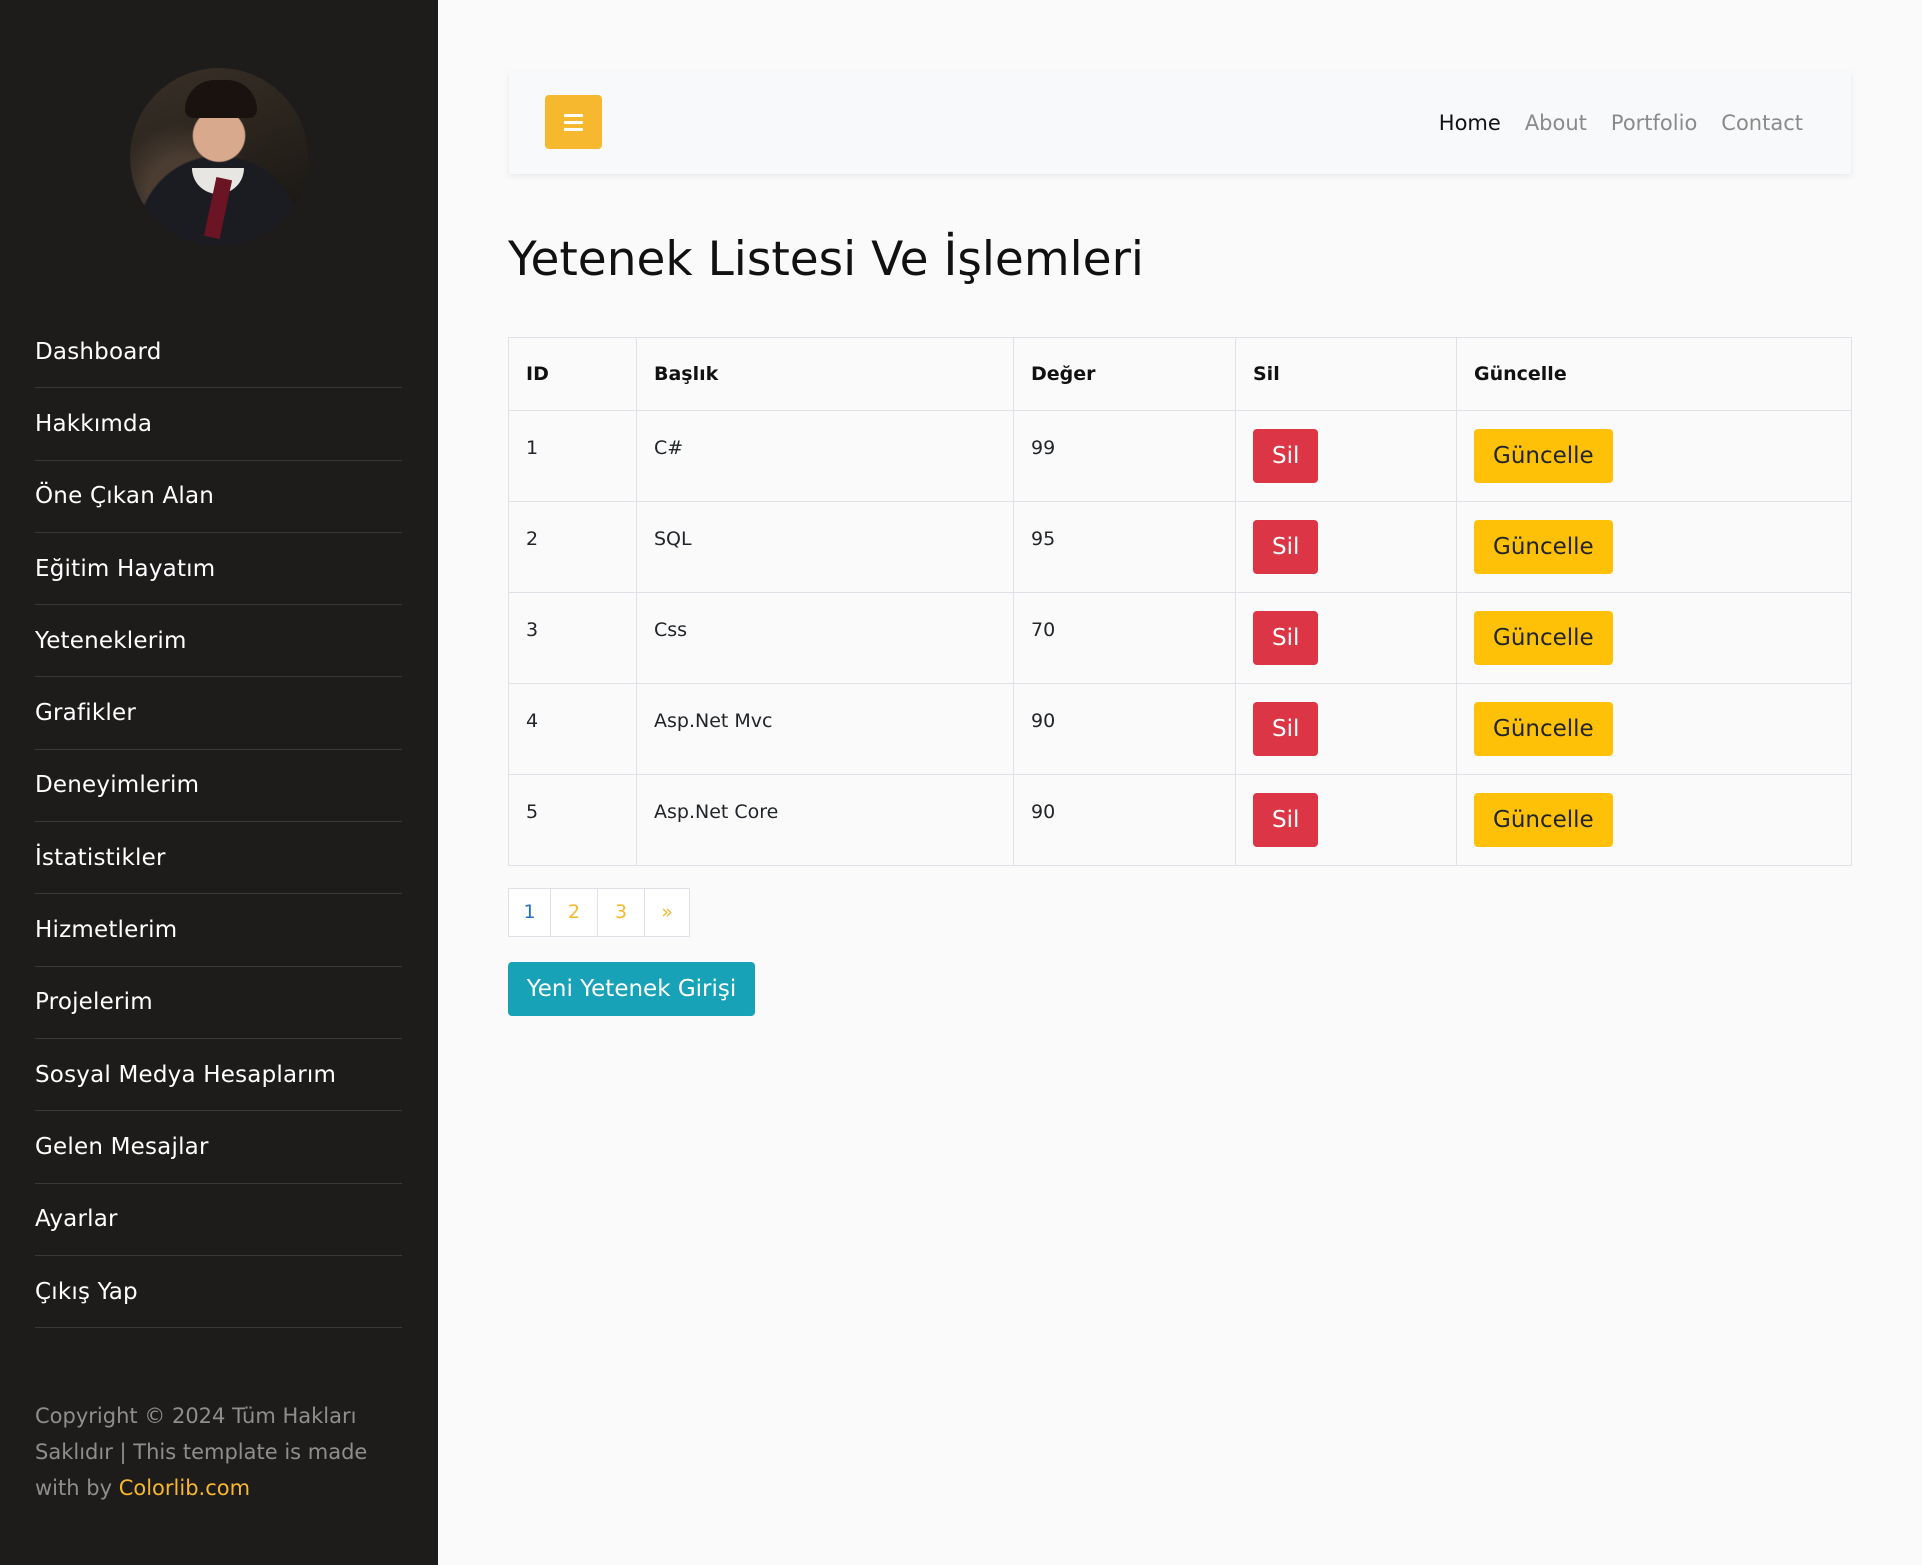 This screenshot has width=1922, height=1565. What do you see at coordinates (93, 424) in the screenshot?
I see `sidebar-item-label: Hakkımda` at bounding box center [93, 424].